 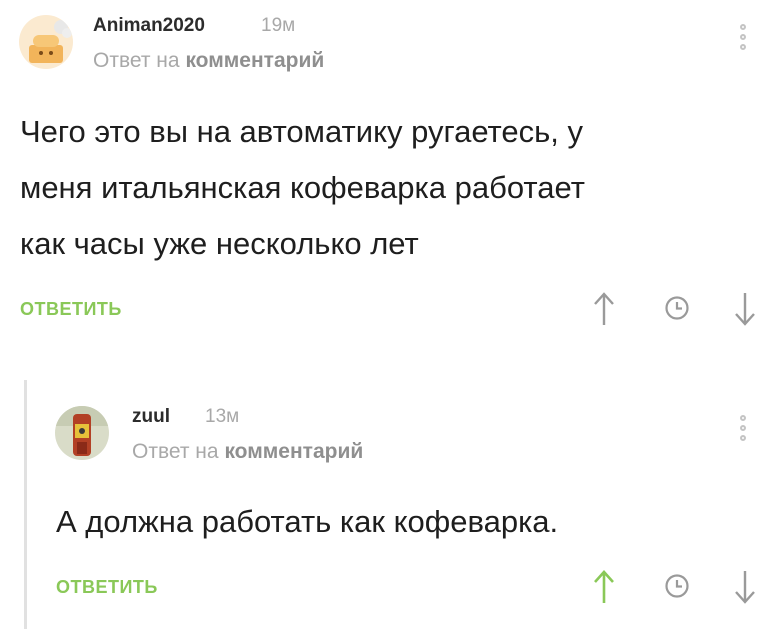 I want to click on comment-line: как часы уже несколько лет, so click(x=219, y=243).